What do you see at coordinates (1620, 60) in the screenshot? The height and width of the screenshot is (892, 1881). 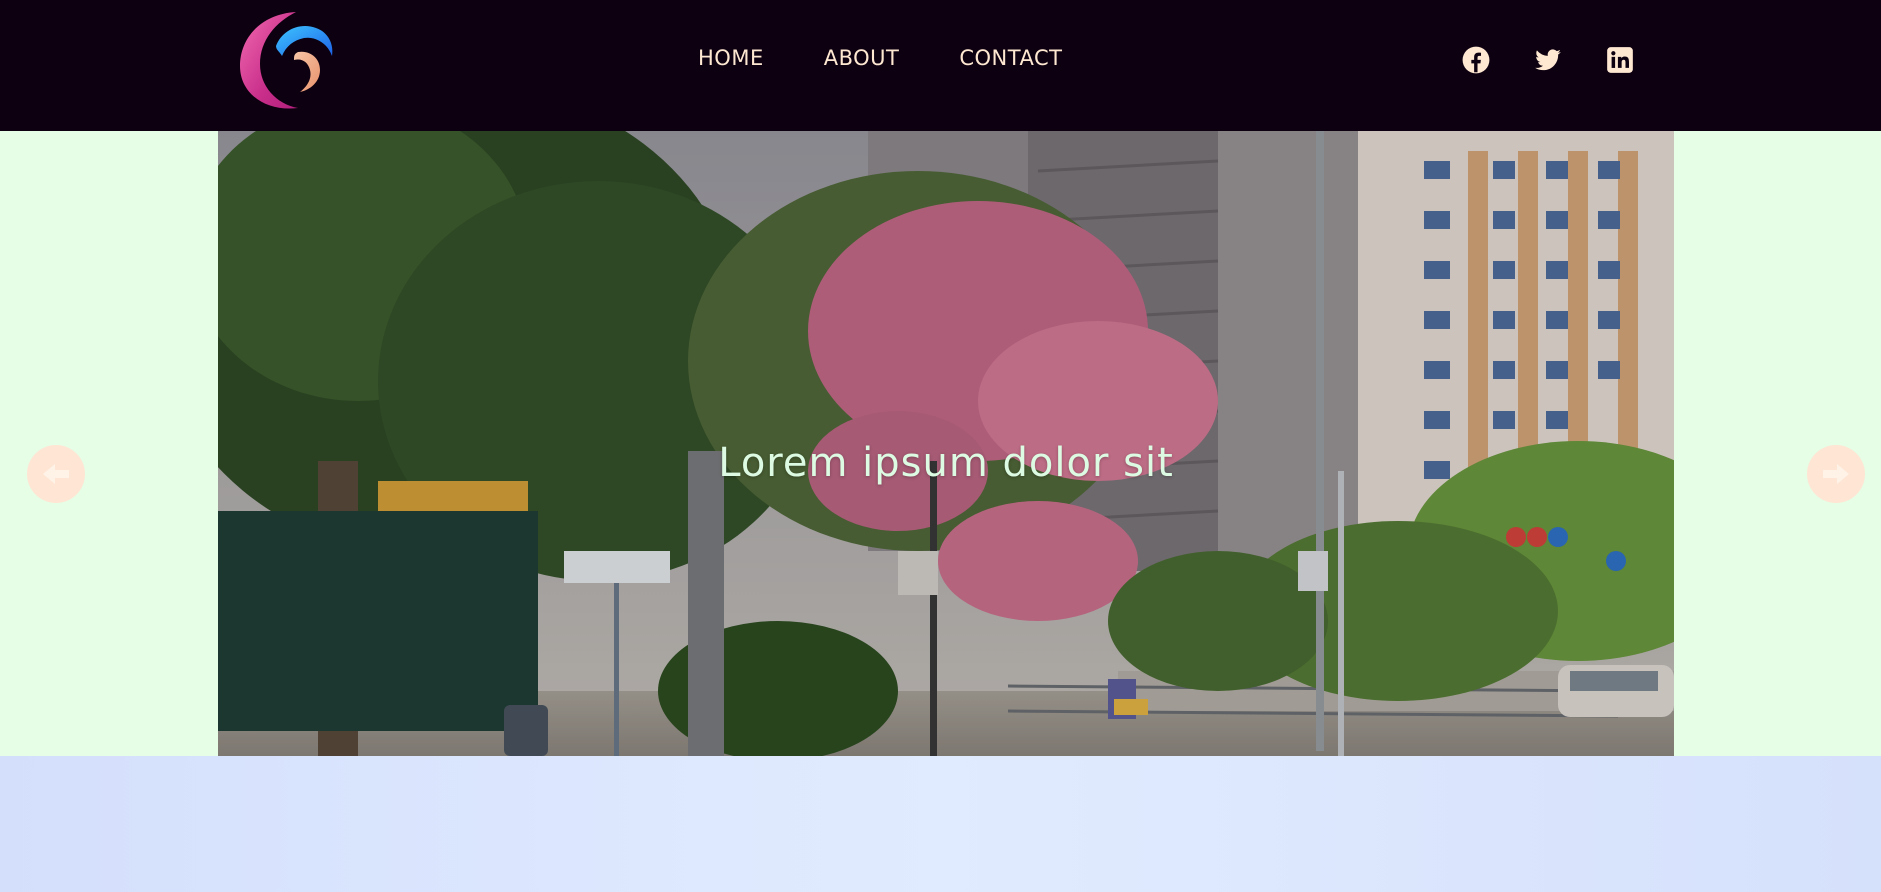 I see `linkedin-icon` at bounding box center [1620, 60].